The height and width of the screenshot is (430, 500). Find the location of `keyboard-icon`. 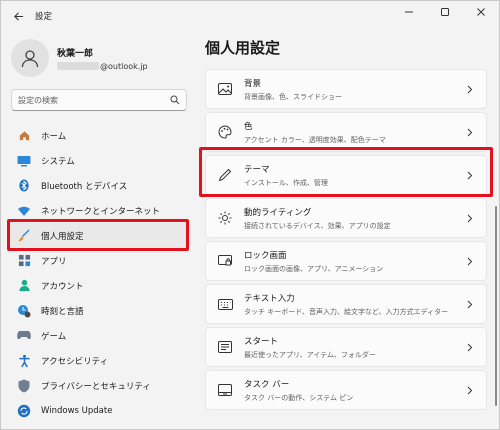

keyboard-icon is located at coordinates (225, 304).